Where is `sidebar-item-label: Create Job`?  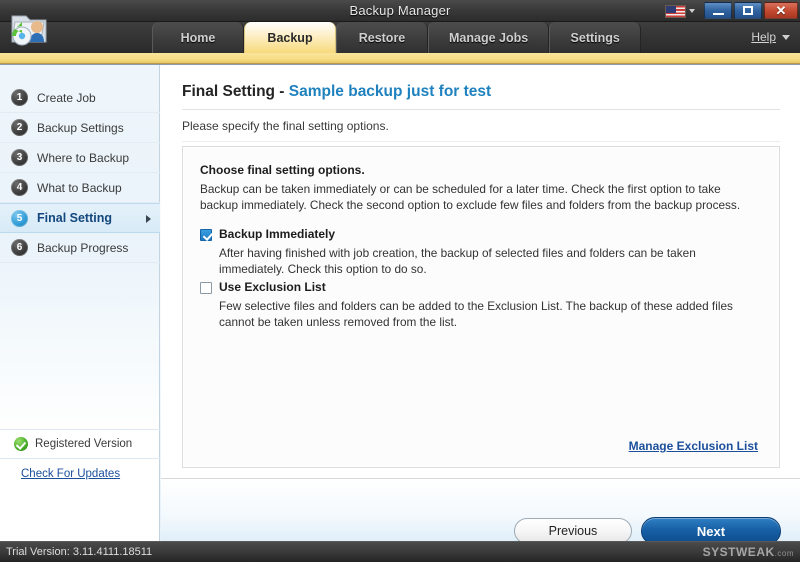
sidebar-item-label: Create Job is located at coordinates (66, 97).